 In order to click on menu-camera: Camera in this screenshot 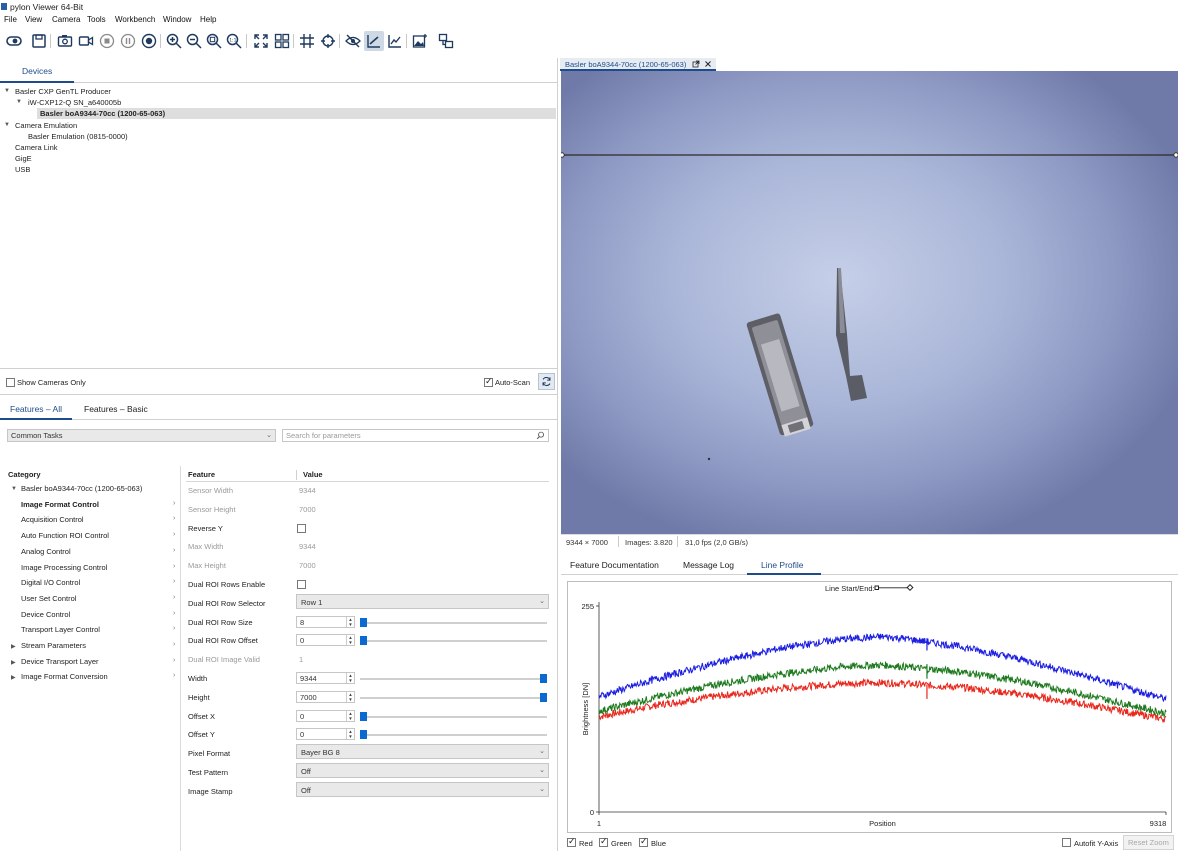, I will do `click(66, 19)`.